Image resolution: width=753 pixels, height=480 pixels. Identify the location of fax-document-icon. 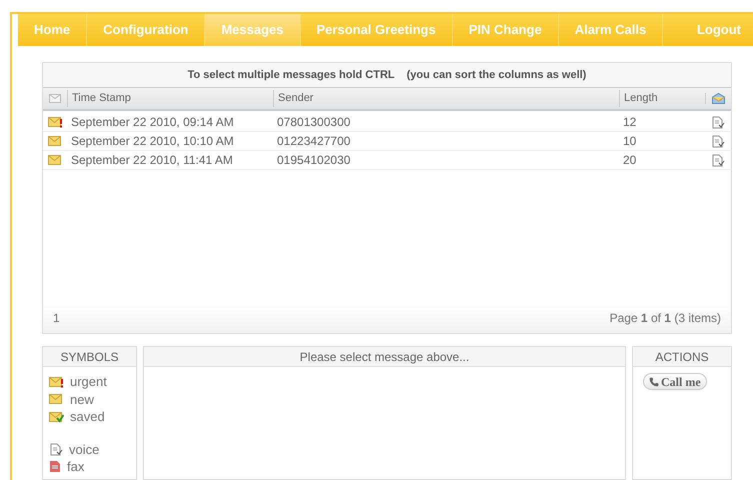
(55, 467).